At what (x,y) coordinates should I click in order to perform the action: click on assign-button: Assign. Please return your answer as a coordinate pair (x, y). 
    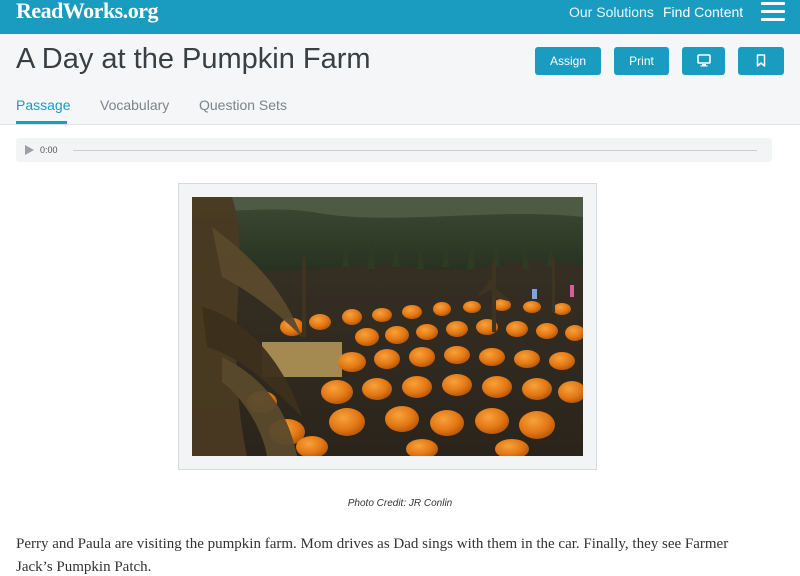
    Looking at the image, I should click on (568, 61).